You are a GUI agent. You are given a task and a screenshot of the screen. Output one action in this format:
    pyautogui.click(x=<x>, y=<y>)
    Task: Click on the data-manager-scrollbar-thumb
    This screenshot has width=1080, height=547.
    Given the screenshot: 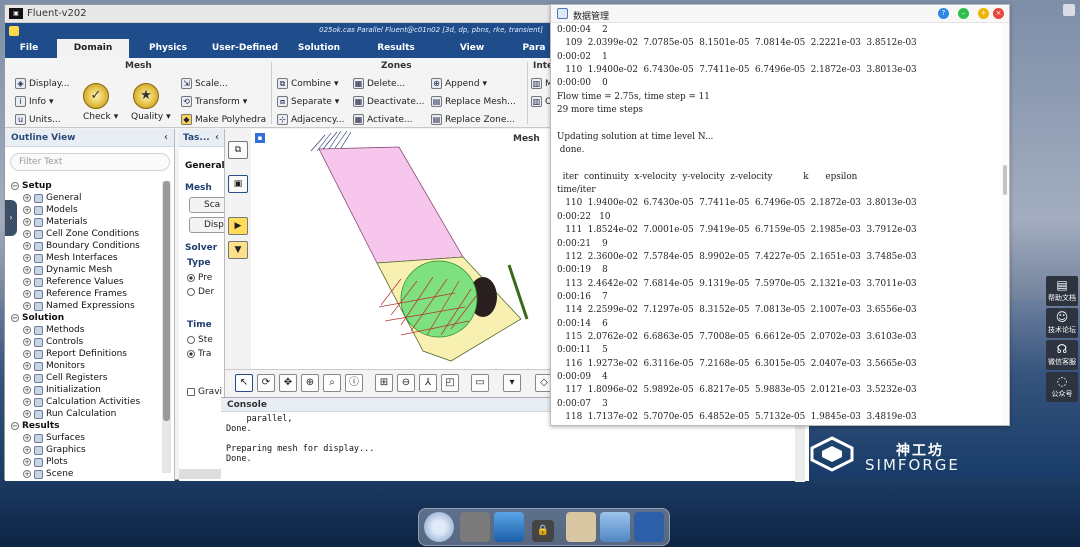 What is the action you would take?
    pyautogui.click(x=1005, y=180)
    